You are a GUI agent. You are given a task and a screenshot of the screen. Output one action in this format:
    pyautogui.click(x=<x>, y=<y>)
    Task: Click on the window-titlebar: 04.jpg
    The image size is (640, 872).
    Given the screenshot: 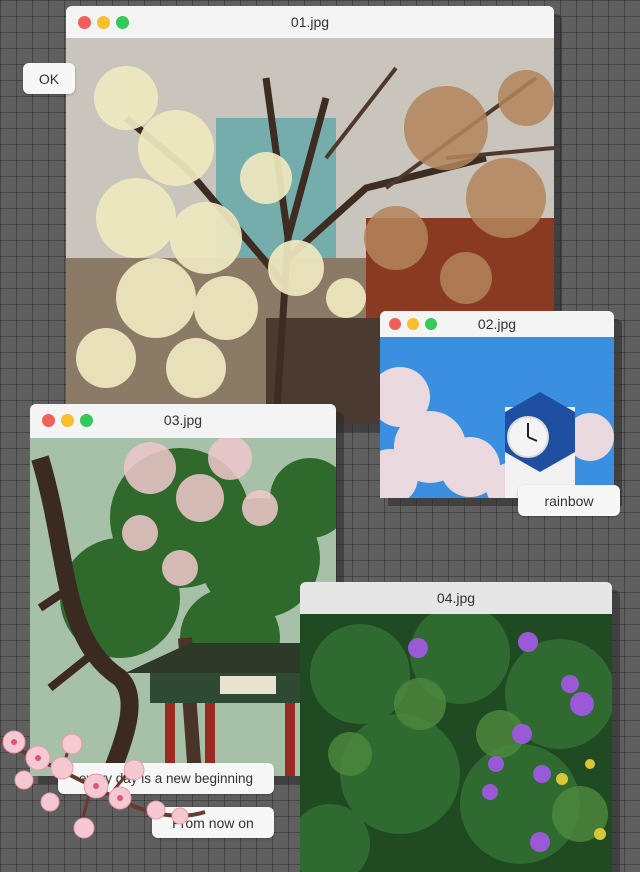 What is the action you would take?
    pyautogui.click(x=456, y=598)
    